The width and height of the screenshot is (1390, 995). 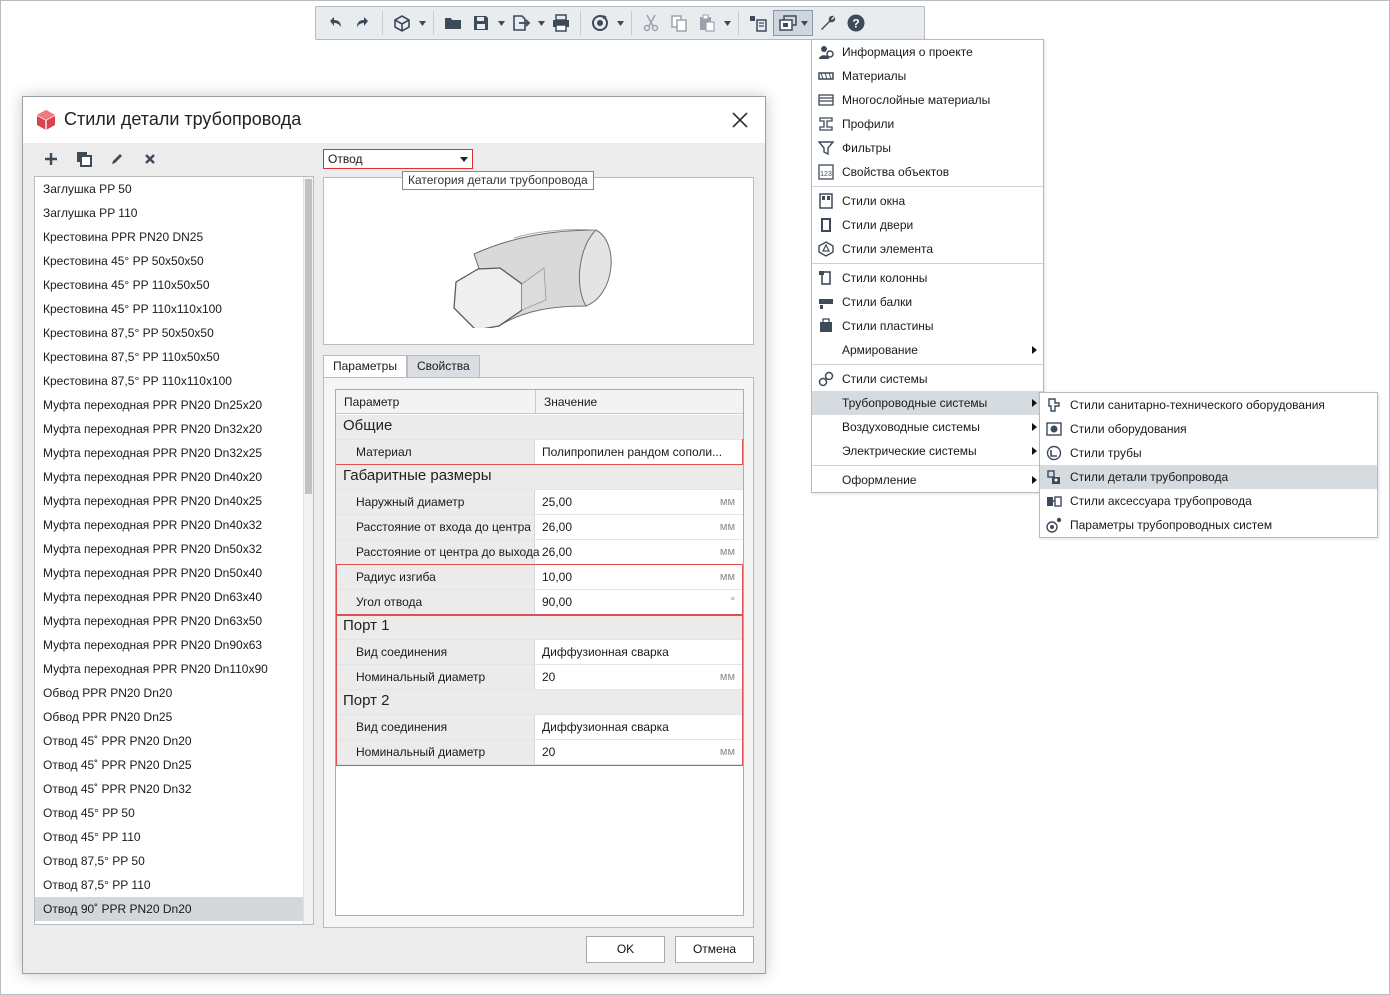 What do you see at coordinates (174, 645) in the screenshot?
I see `list-item: Муфта переходная PPR PN20 Dn90x63` at bounding box center [174, 645].